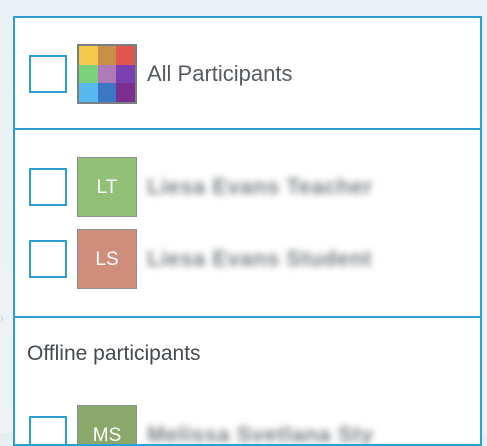 The width and height of the screenshot is (487, 446). Describe the element at coordinates (48, 74) in the screenshot. I see `all-participants-checkbox` at that location.